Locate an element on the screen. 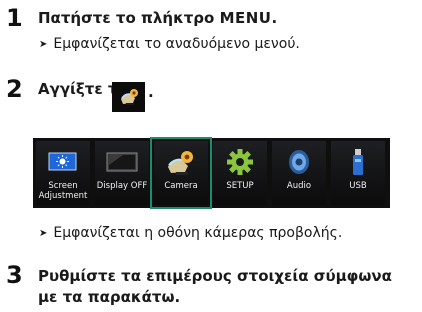 Image resolution: width=422 pixels, height=312 pixels. menu-item-display-off: Display OFF is located at coordinates (122, 173).